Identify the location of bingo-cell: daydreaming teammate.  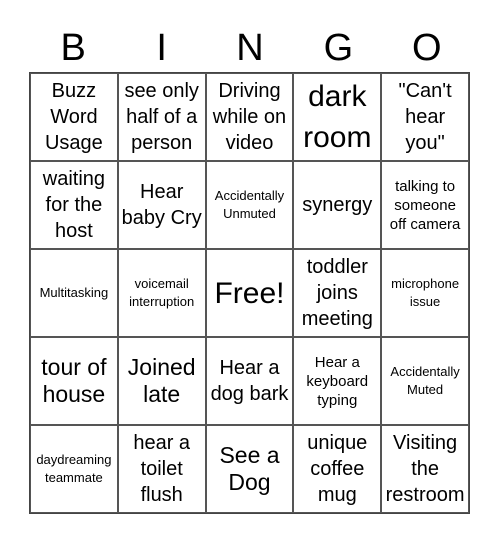
(74, 469).